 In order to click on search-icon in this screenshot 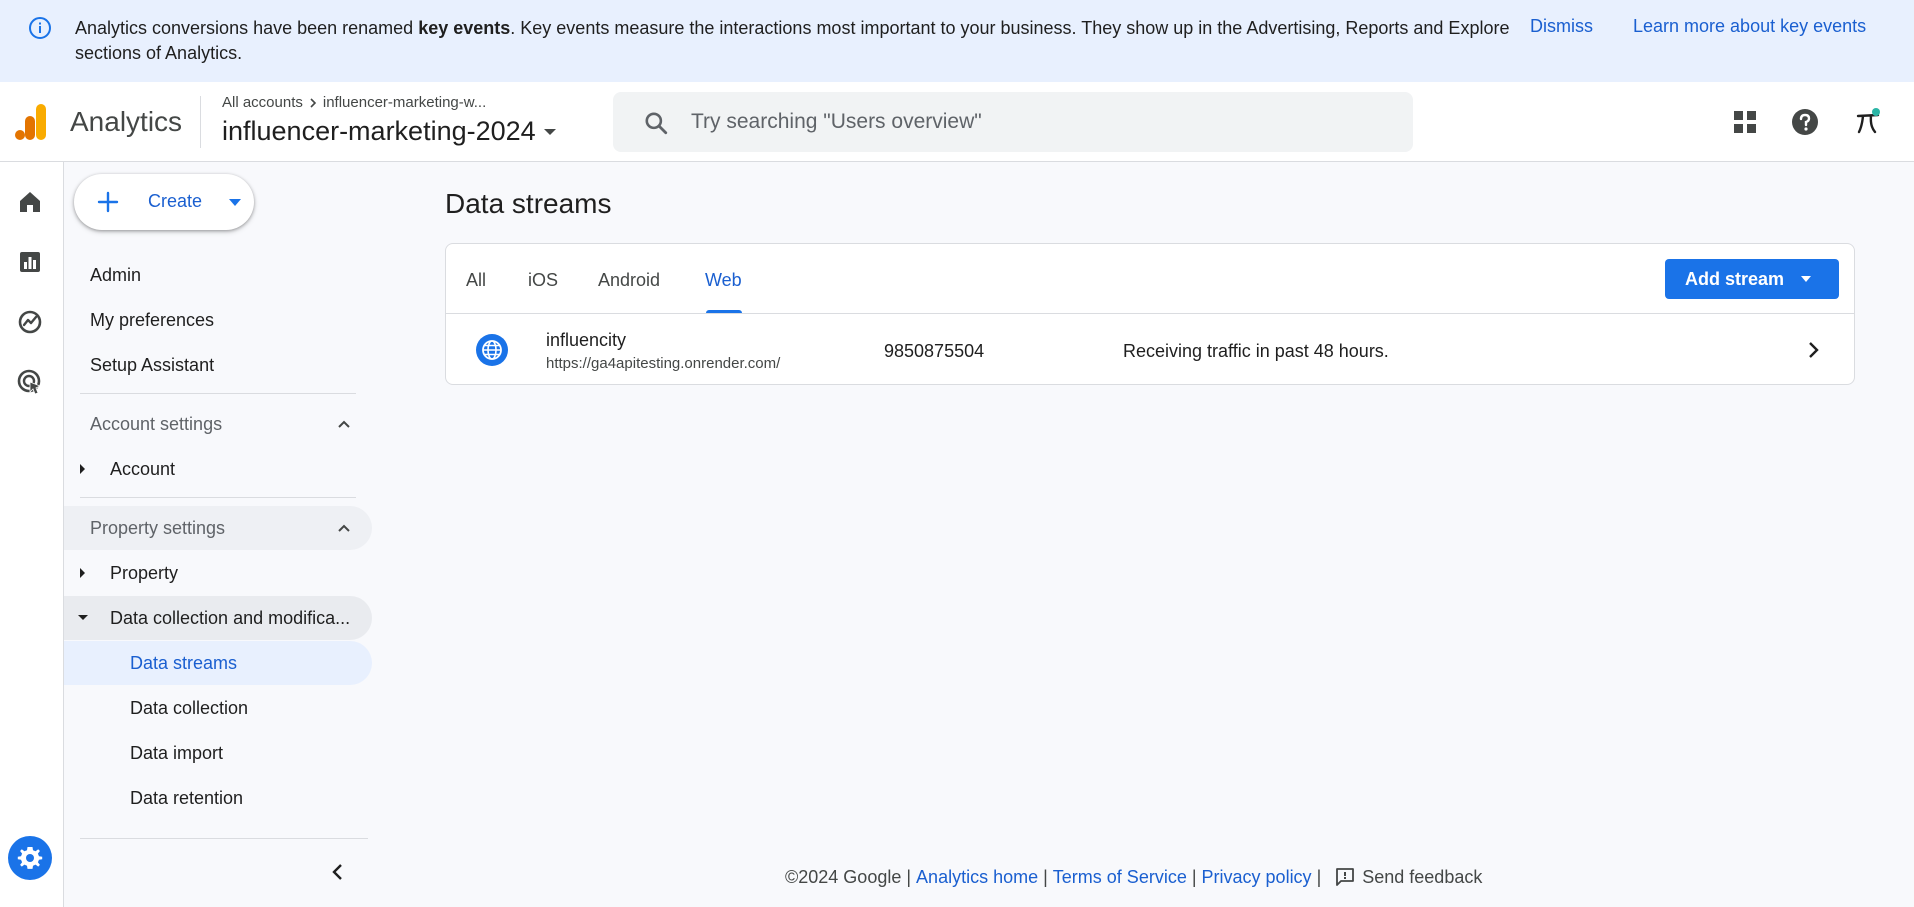, I will do `click(656, 123)`.